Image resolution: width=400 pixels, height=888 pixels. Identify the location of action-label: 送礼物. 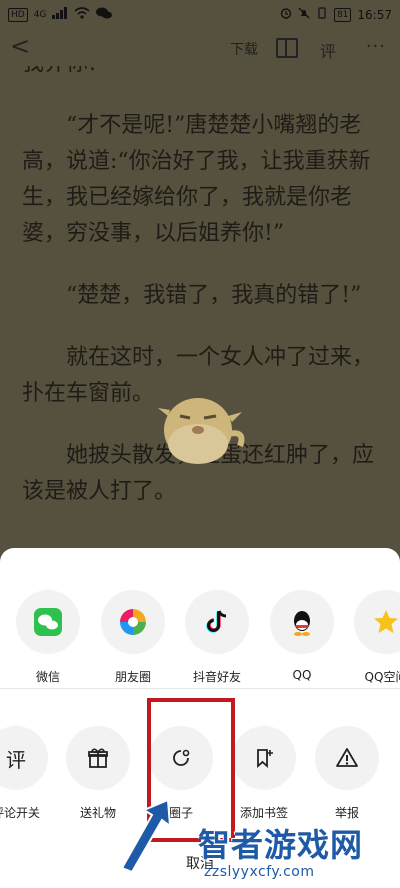
(97, 813).